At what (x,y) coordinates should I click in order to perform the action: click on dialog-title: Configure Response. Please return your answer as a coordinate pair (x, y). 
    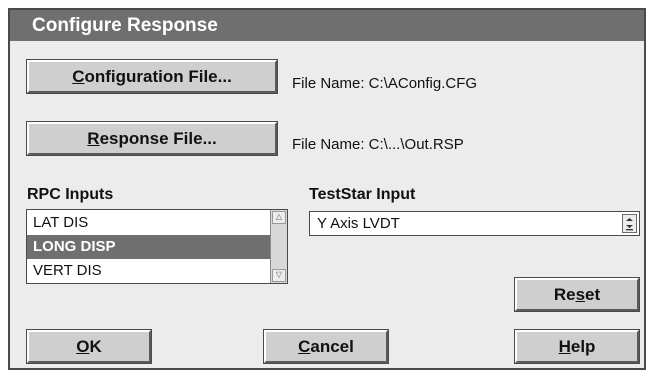
    Looking at the image, I should click on (327, 25).